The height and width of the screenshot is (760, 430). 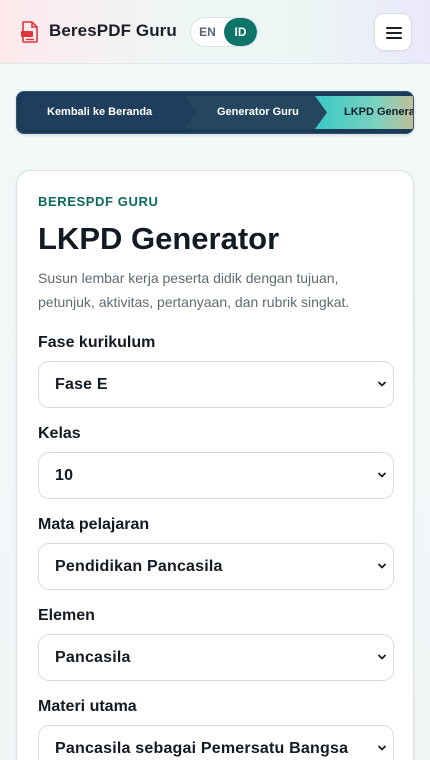 I want to click on class-select-value: 10, so click(x=64, y=475).